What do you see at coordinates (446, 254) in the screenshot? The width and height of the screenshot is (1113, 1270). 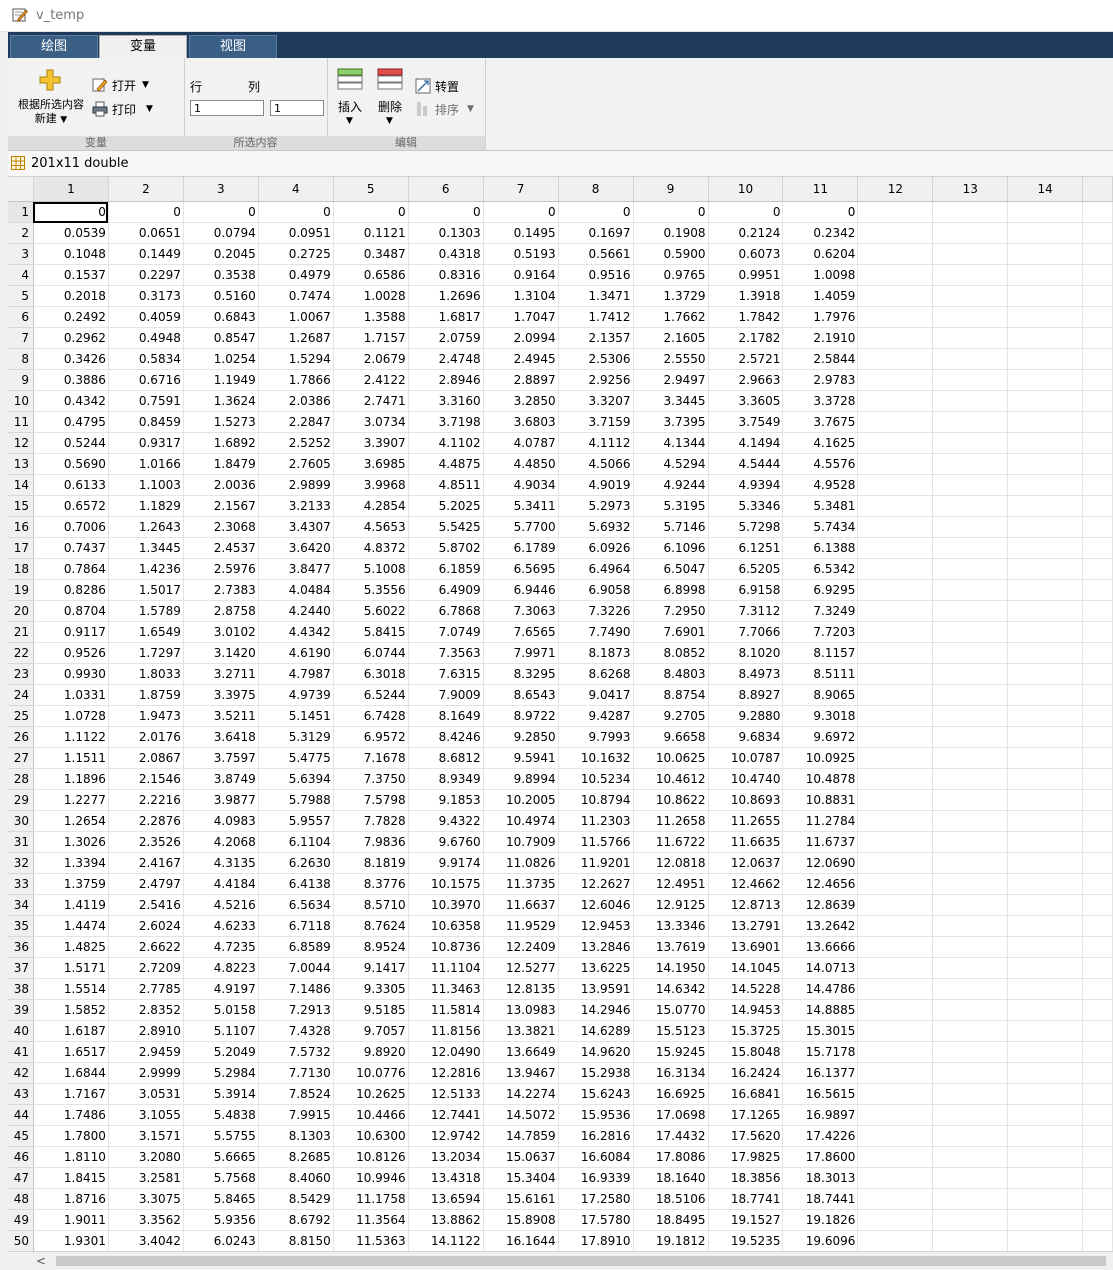 I see `table-cell: 0.4318` at bounding box center [446, 254].